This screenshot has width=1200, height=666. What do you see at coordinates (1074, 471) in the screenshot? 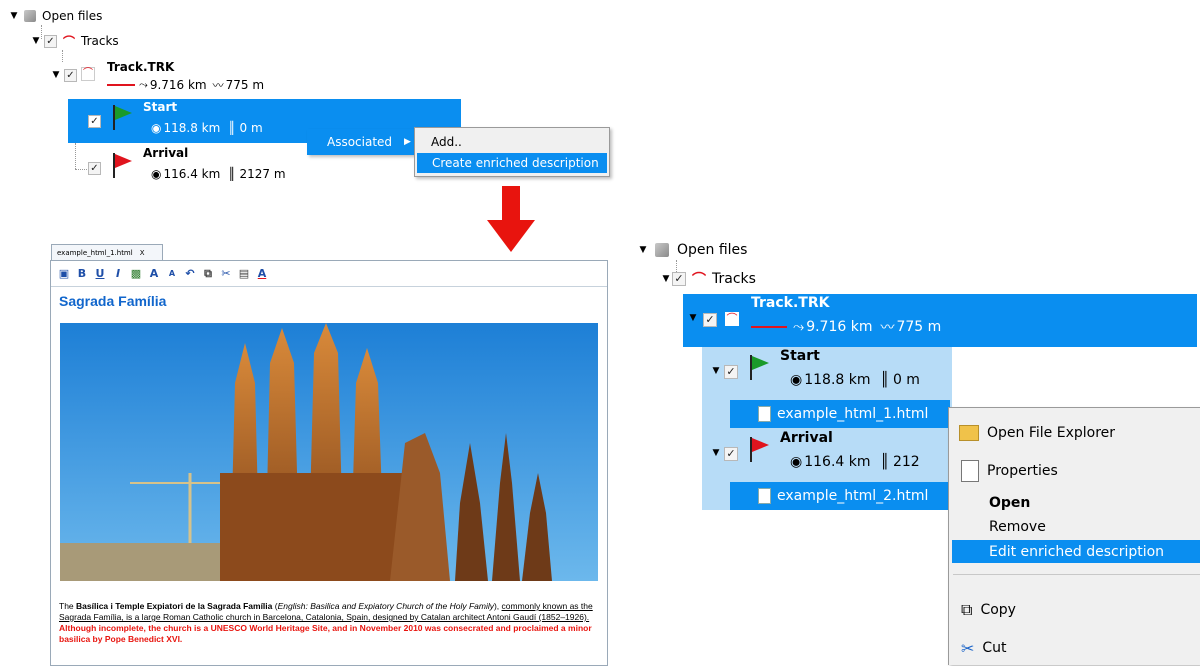
I see `menu-properties: Properties` at bounding box center [1074, 471].